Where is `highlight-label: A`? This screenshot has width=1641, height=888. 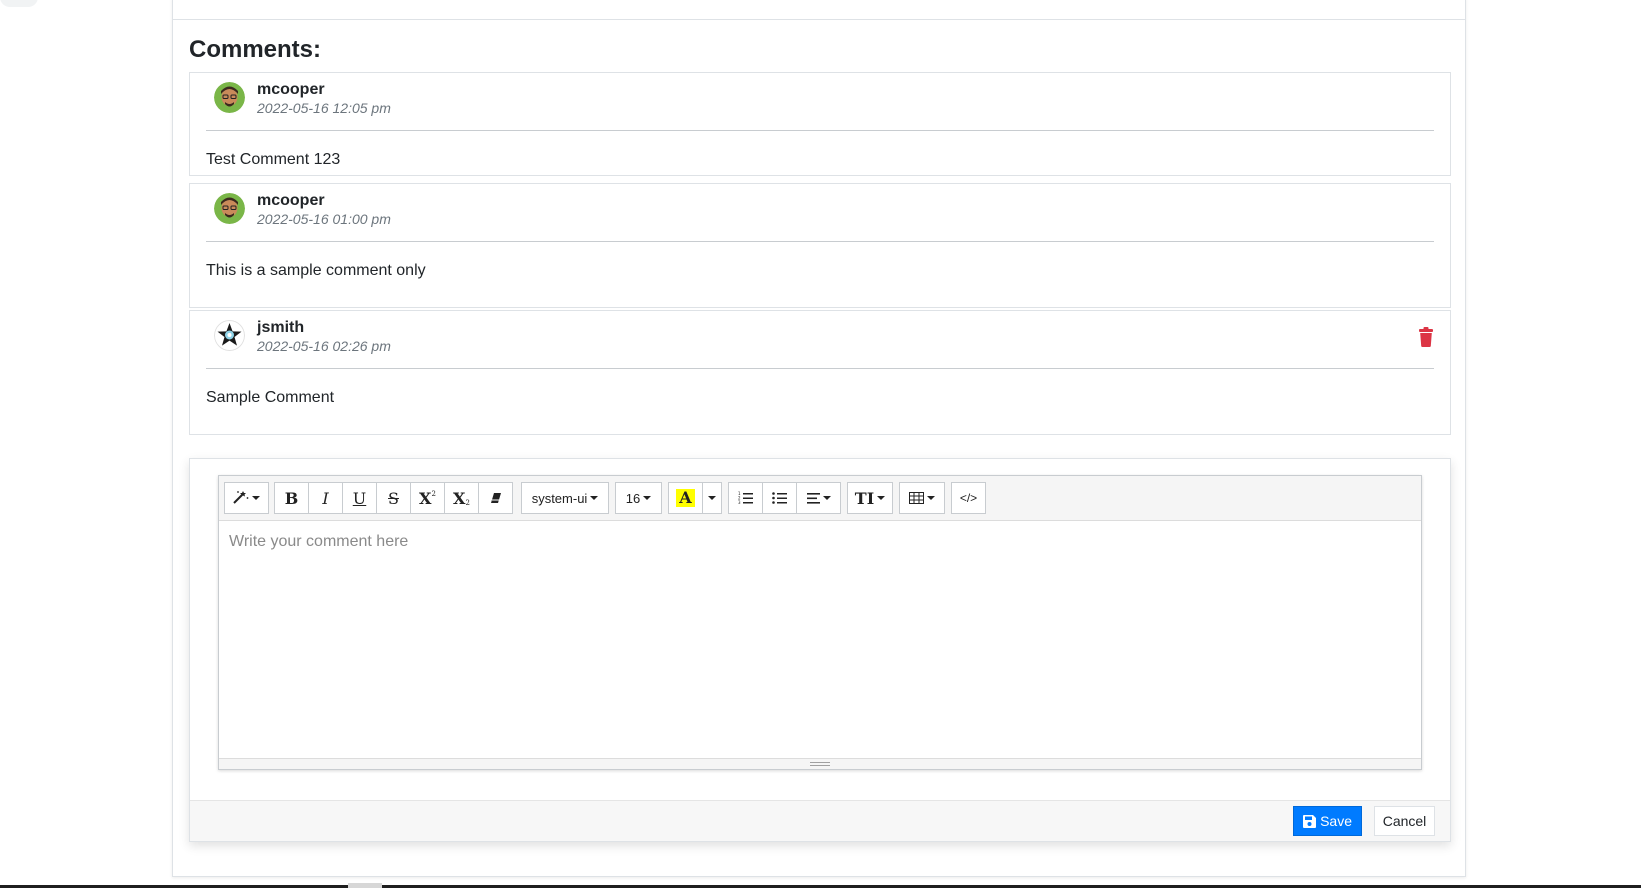 highlight-label: A is located at coordinates (685, 498).